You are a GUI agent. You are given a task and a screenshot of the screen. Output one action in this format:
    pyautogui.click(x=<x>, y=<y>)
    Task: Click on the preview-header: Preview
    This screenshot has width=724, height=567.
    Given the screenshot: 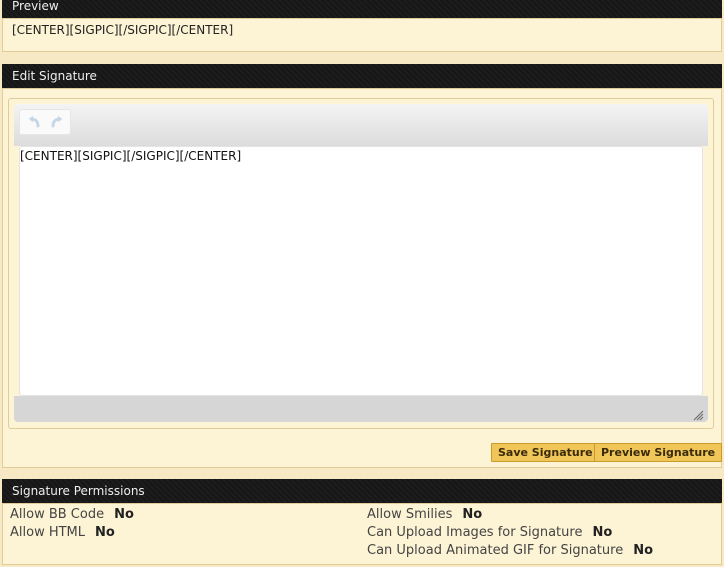 What is the action you would take?
    pyautogui.click(x=362, y=9)
    